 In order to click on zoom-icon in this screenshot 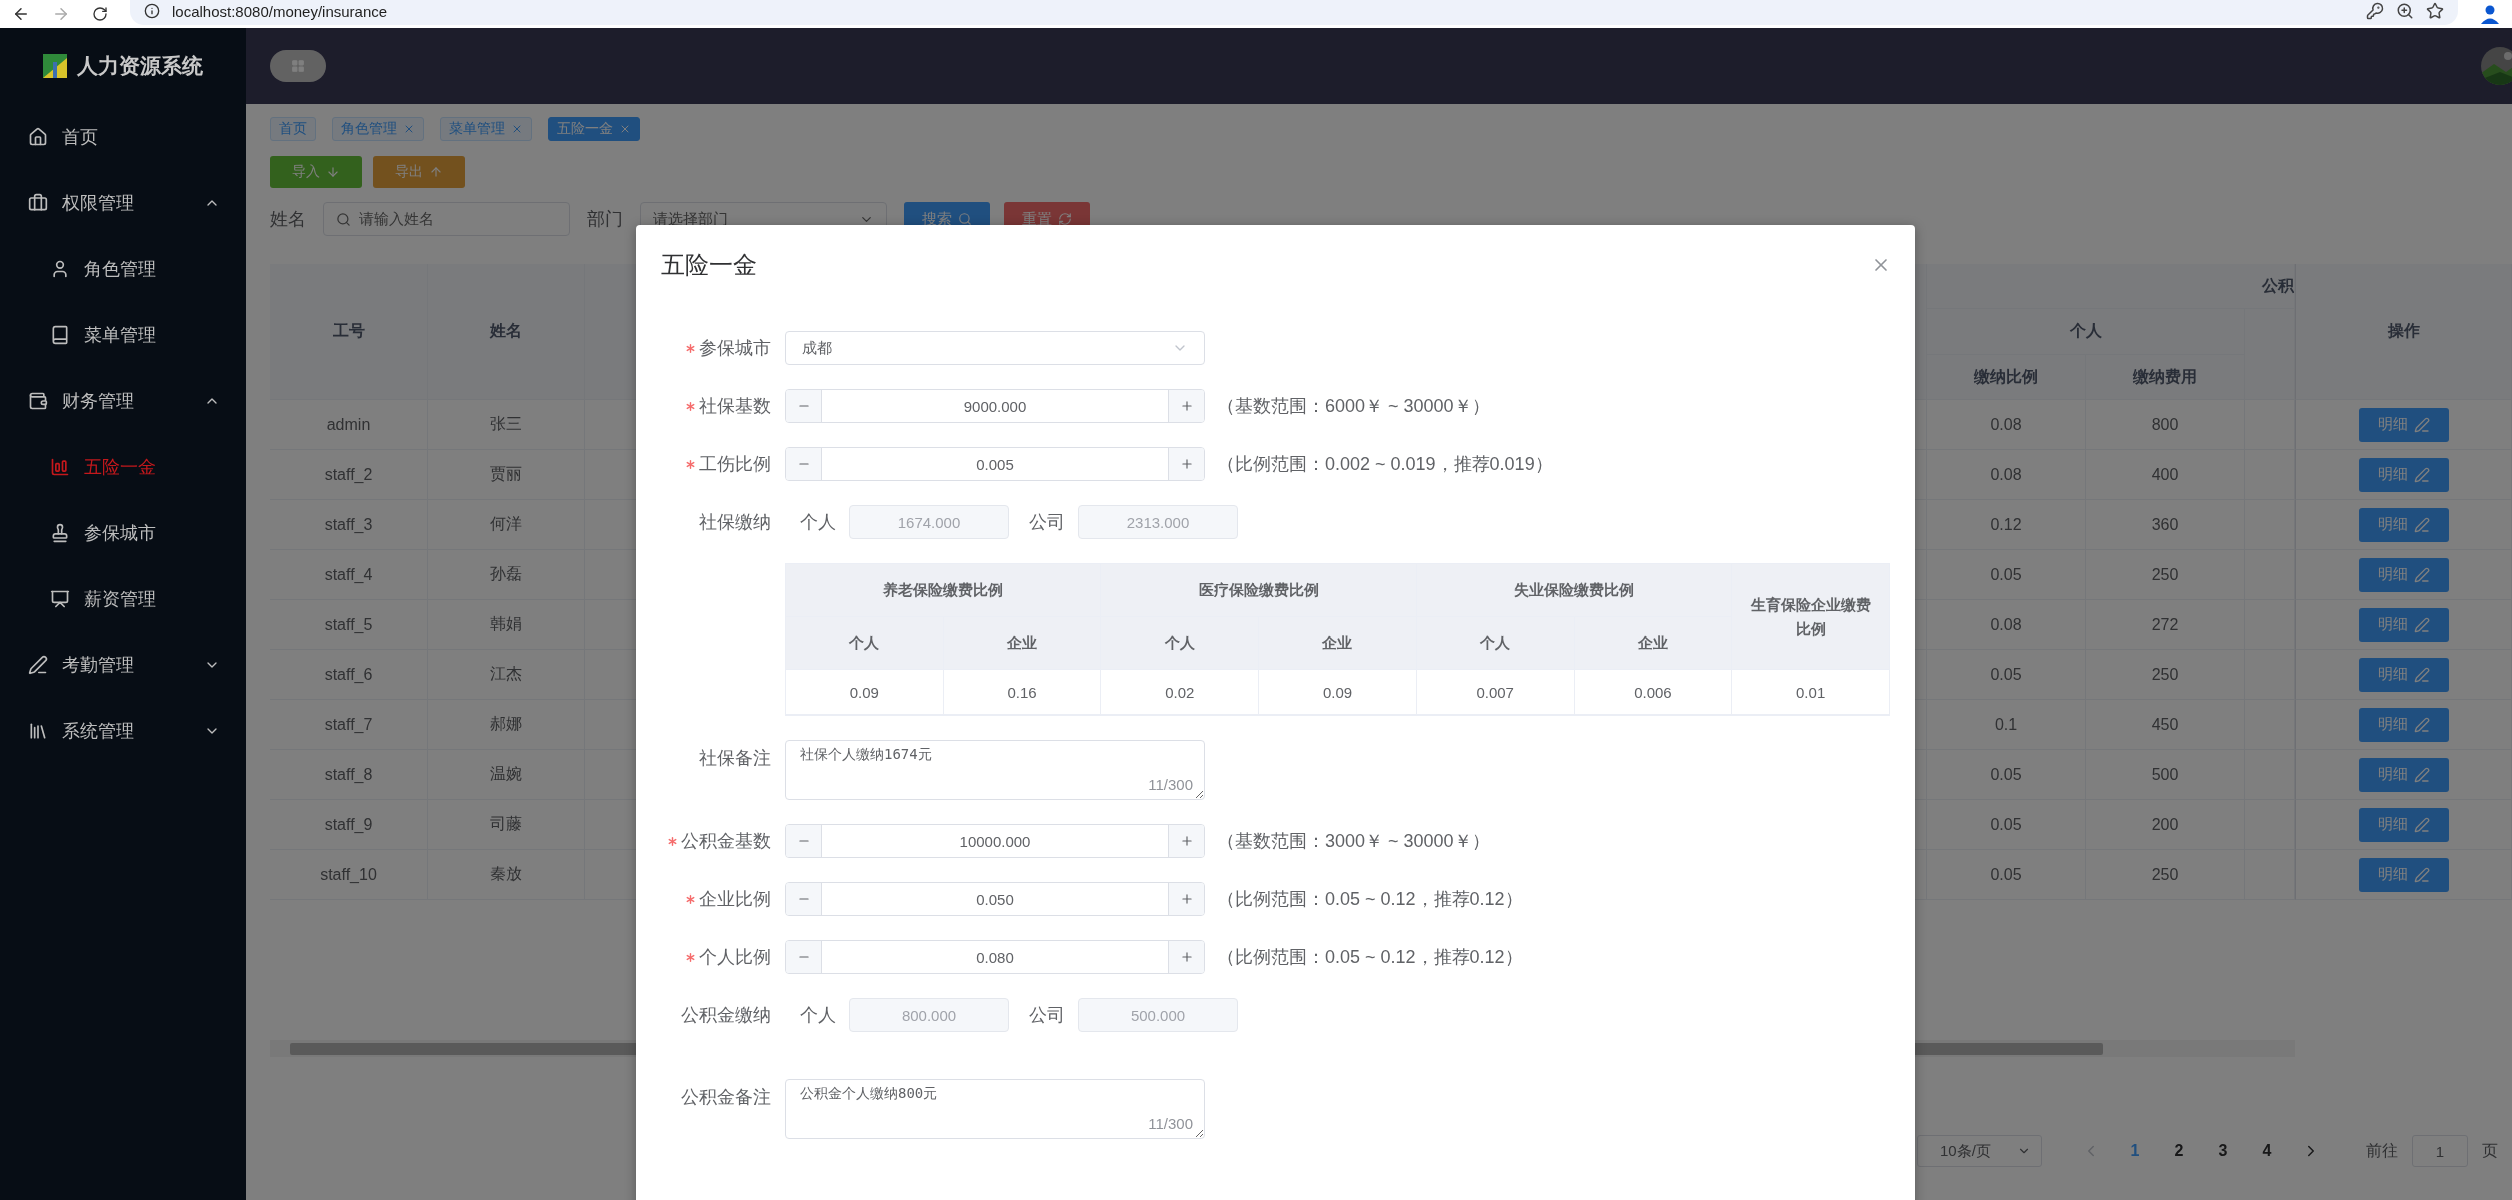, I will do `click(2405, 11)`.